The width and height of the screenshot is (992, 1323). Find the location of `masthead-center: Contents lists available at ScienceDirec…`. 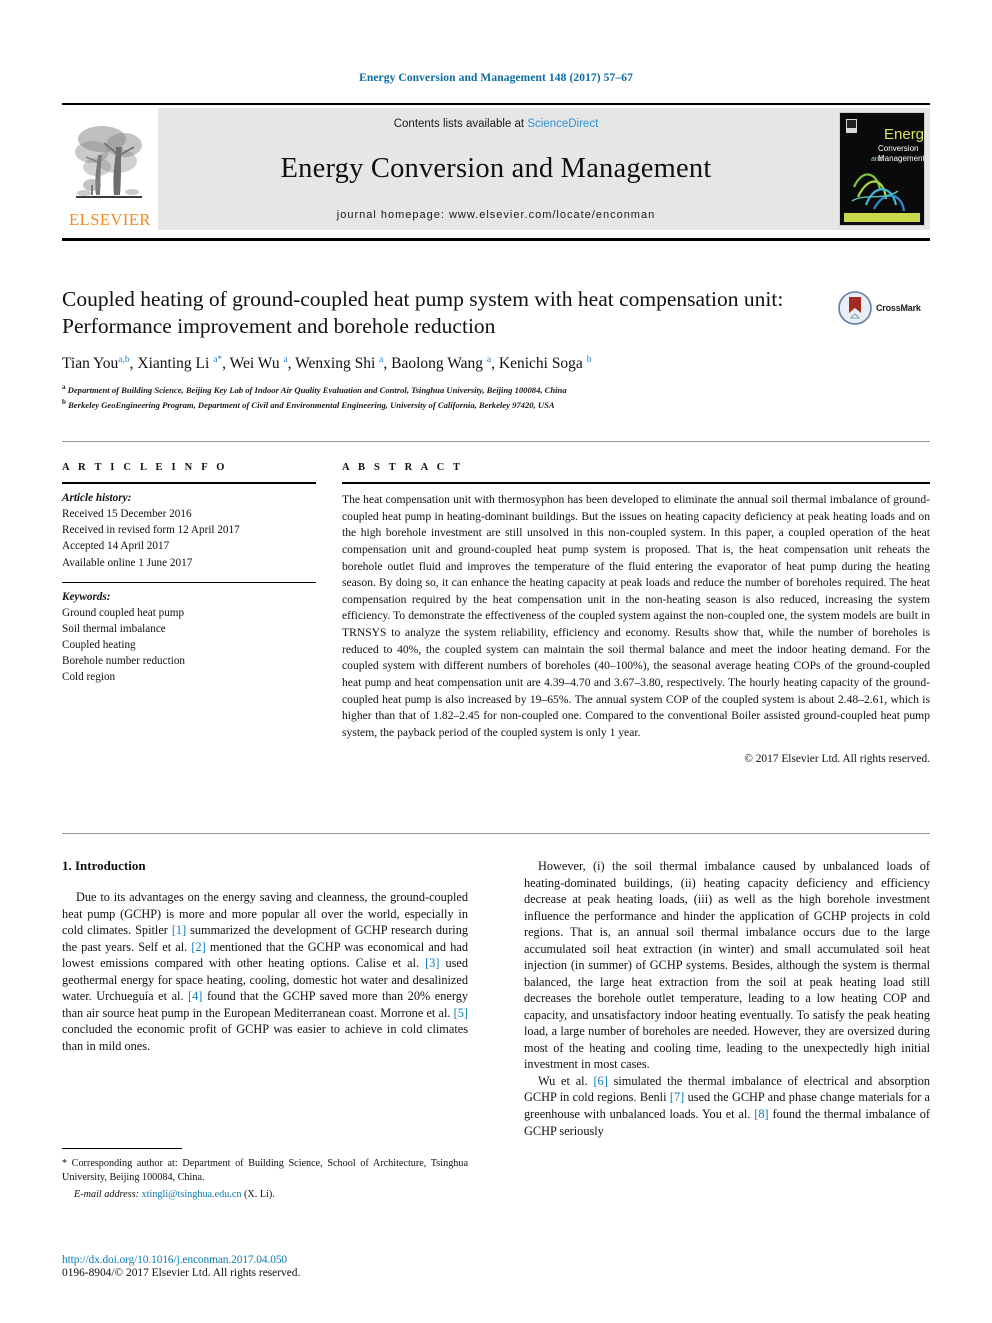

masthead-center: Contents lists available at ScienceDirec… is located at coordinates (496, 169).